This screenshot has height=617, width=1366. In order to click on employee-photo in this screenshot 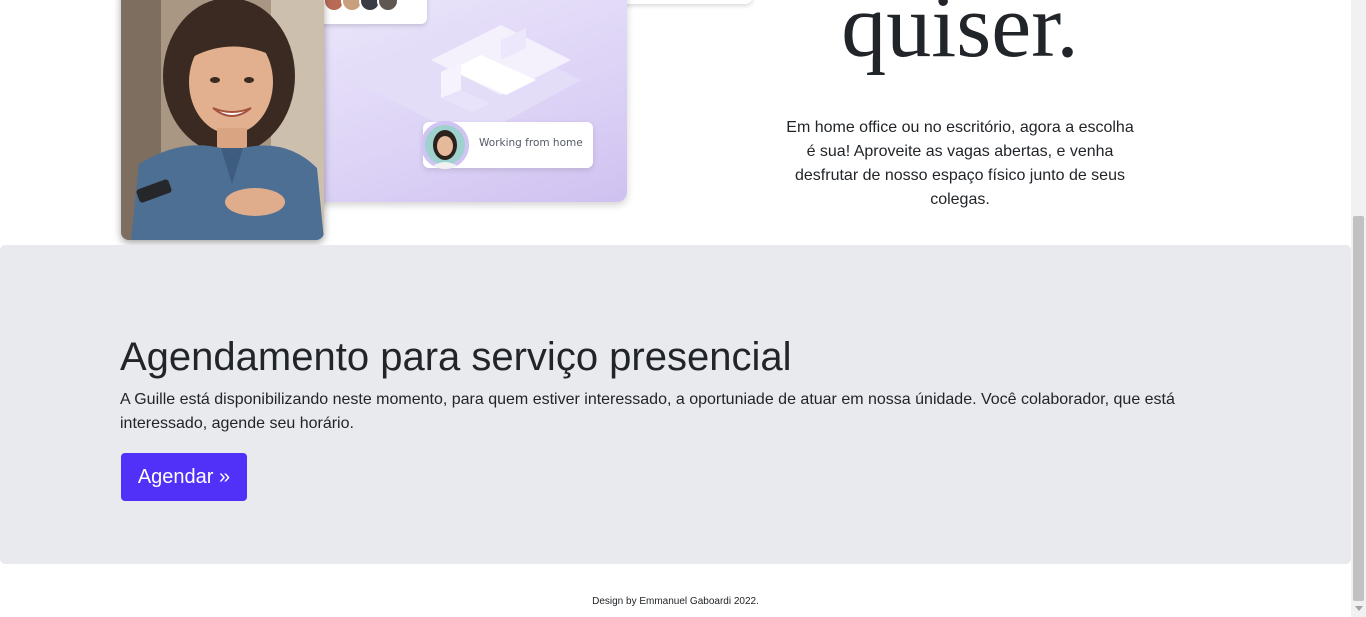, I will do `click(222, 120)`.